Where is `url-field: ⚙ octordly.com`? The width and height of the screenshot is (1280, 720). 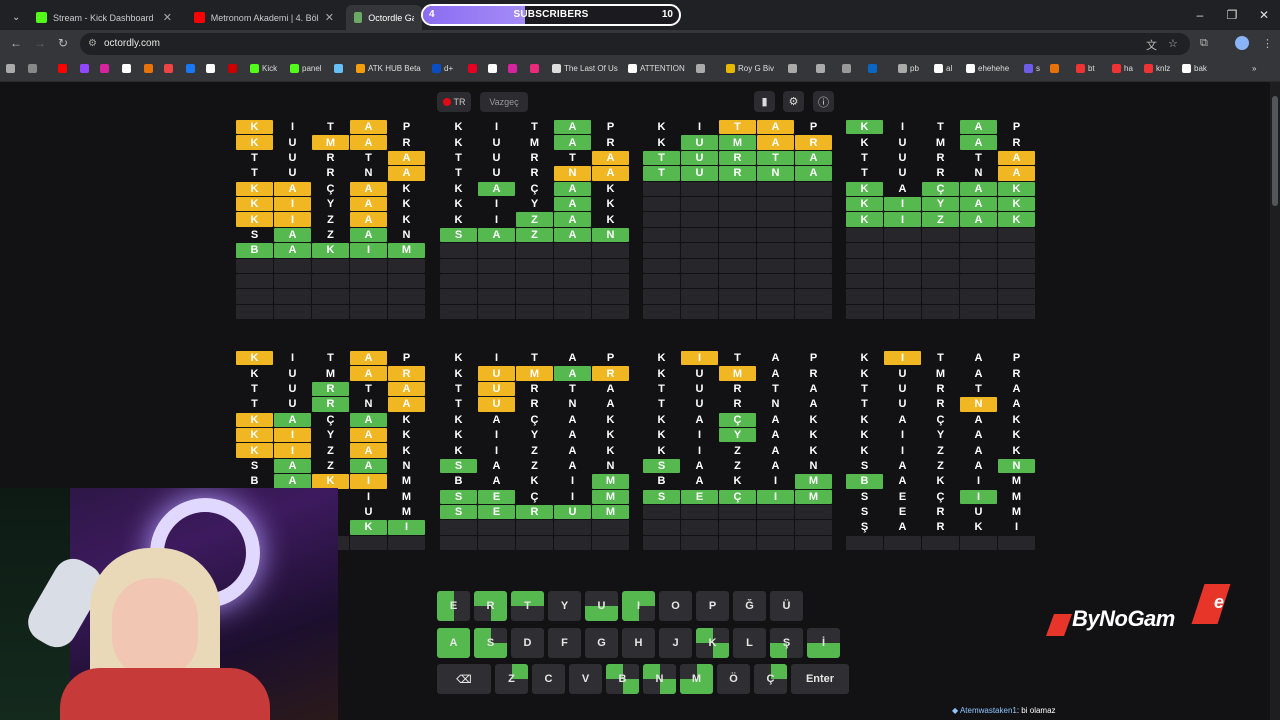 url-field: ⚙ octordly.com is located at coordinates (635, 44).